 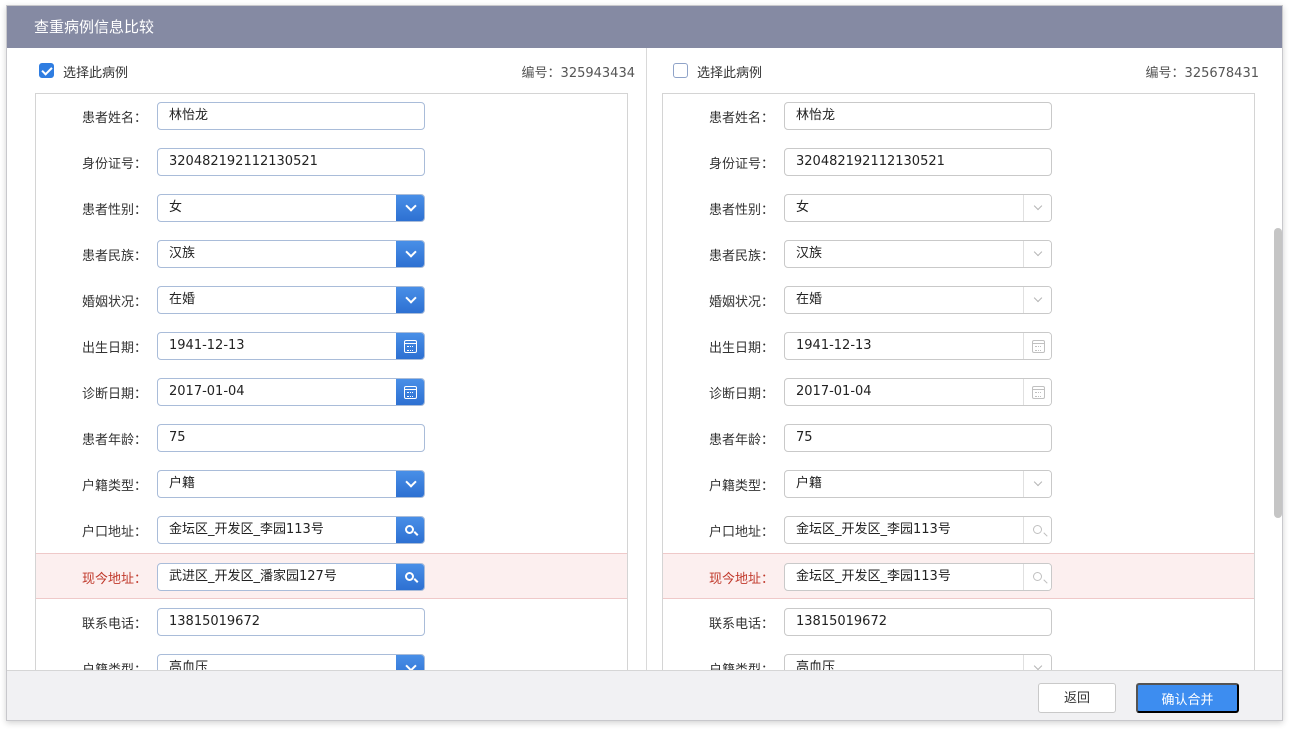 What do you see at coordinates (964, 70) in the screenshot?
I see `case-panel-header: 选择此病例 编号：325678431` at bounding box center [964, 70].